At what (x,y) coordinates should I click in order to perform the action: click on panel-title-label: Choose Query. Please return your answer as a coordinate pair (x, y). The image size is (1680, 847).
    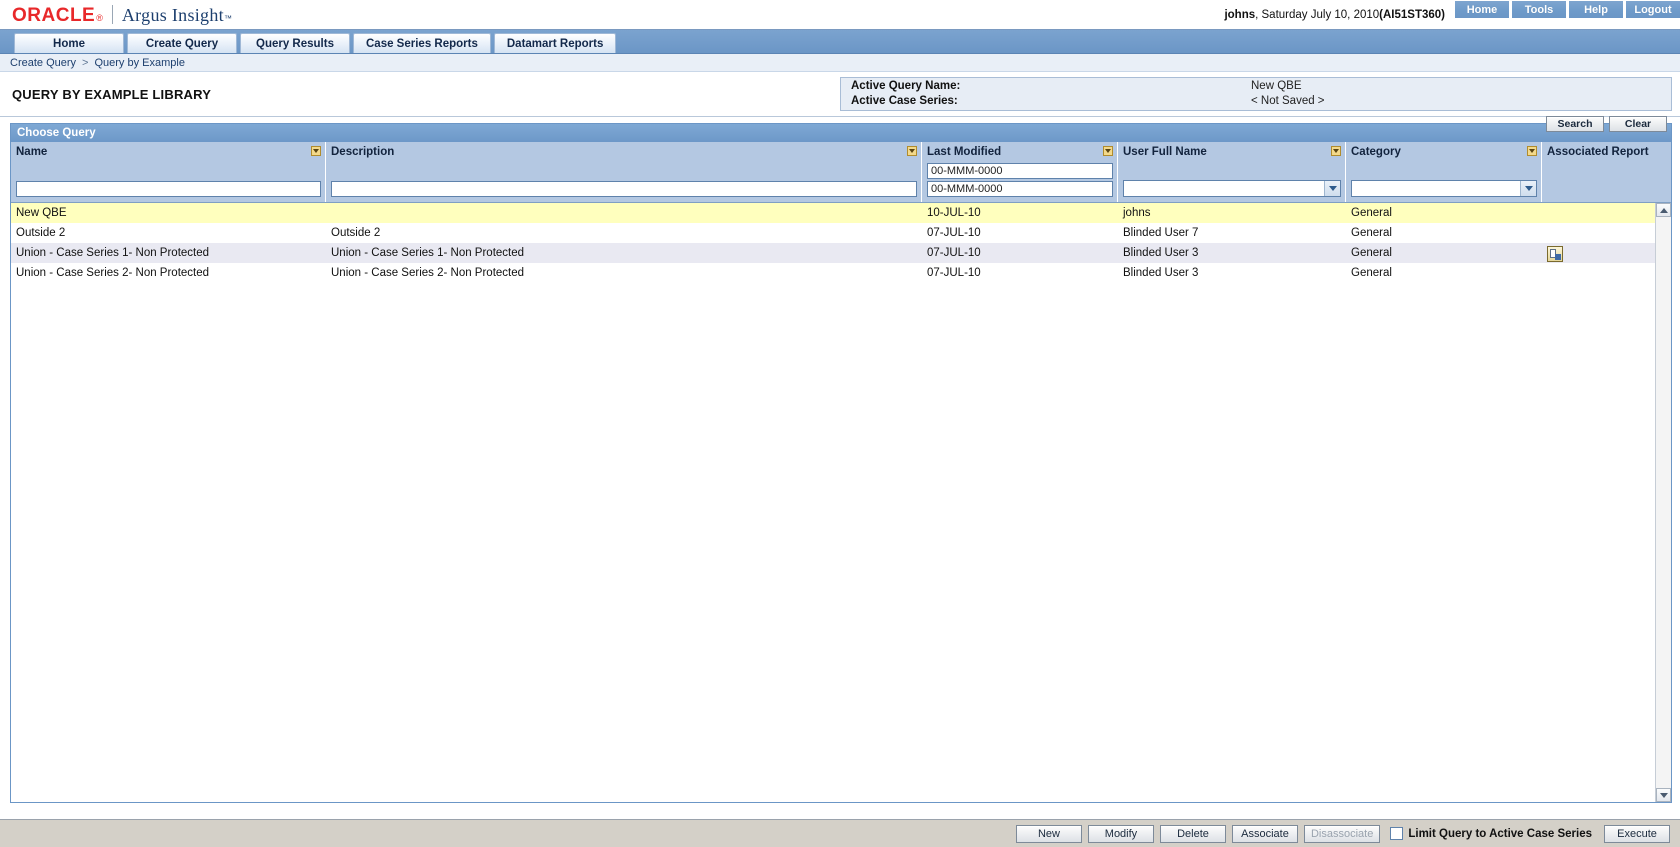
    Looking at the image, I should click on (56, 133).